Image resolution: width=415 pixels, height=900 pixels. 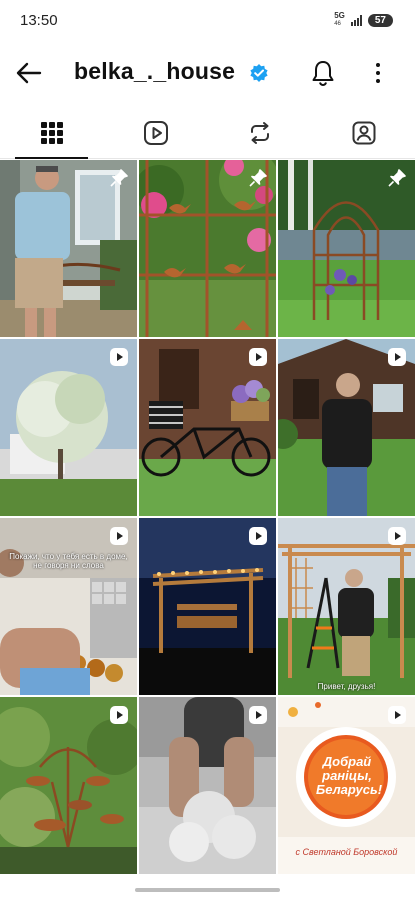 I want to click on status-right: 5G 46 57, so click(x=363, y=20).